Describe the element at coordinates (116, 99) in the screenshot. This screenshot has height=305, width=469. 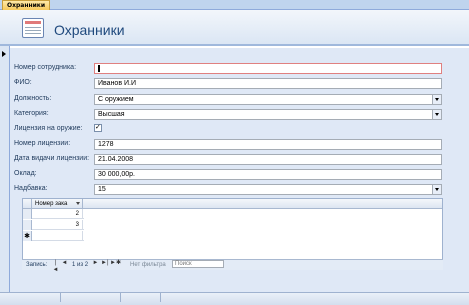
I see `position-value: С оружием` at that location.